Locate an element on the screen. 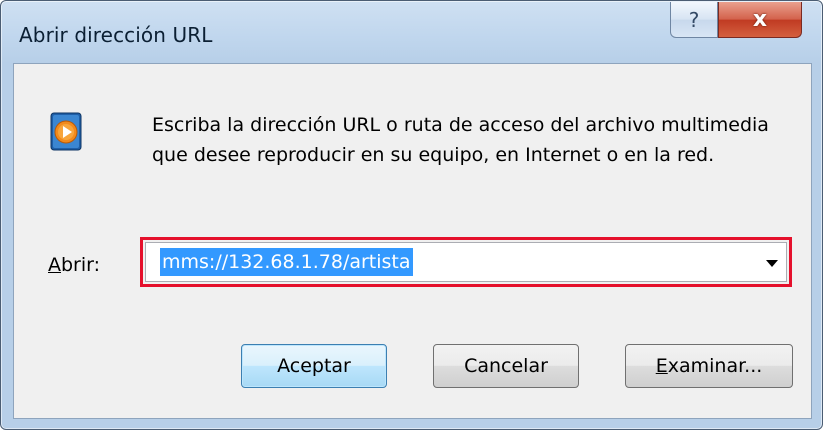 Image resolution: width=823 pixels, height=430 pixels. help-button: ? is located at coordinates (694, 20).